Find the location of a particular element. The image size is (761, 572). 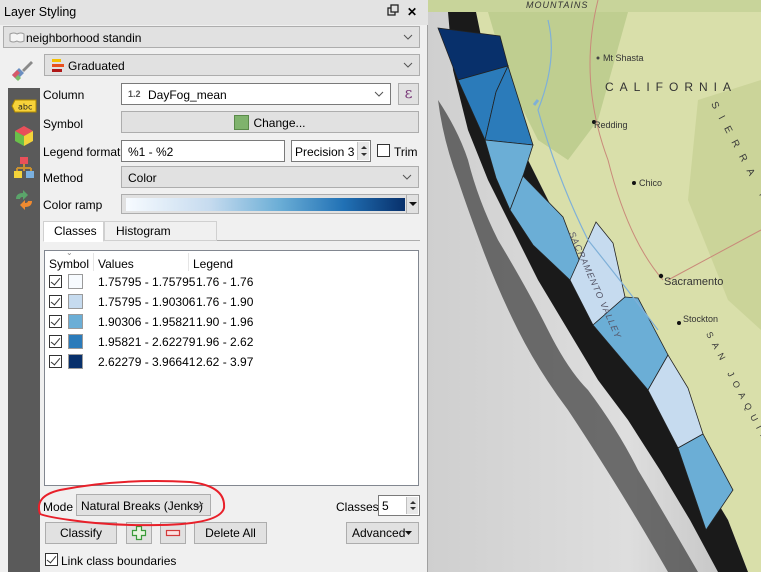

method-label: Method is located at coordinates (63, 178).